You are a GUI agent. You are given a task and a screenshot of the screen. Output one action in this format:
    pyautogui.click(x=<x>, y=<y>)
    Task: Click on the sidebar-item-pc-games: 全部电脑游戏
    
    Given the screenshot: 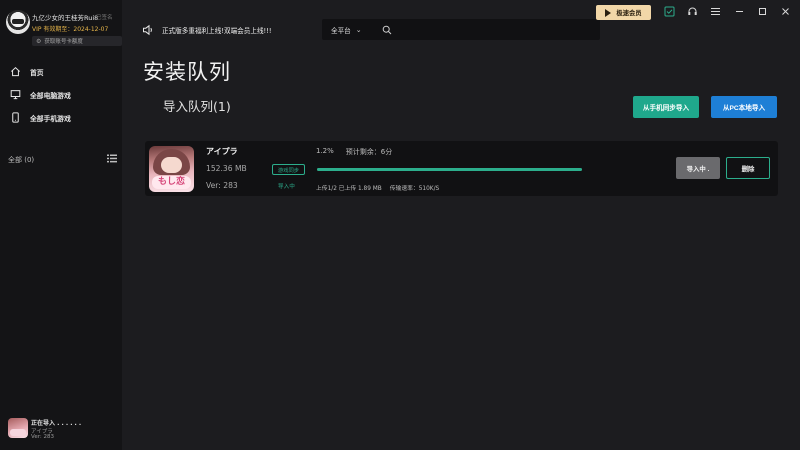 What is the action you would take?
    pyautogui.click(x=61, y=94)
    